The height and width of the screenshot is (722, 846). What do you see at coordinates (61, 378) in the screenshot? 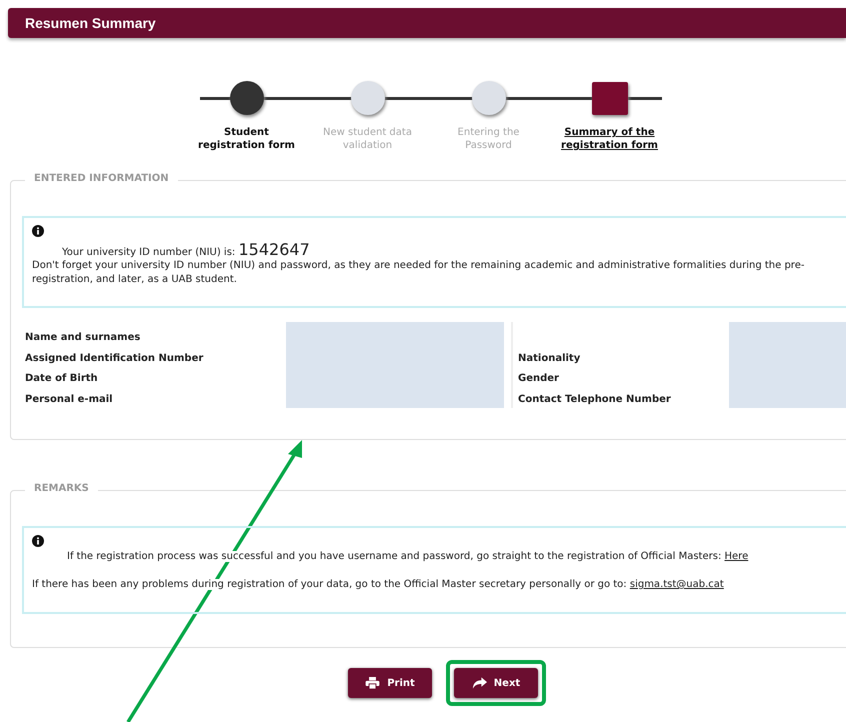
I see `field-label: Date of Birth` at bounding box center [61, 378].